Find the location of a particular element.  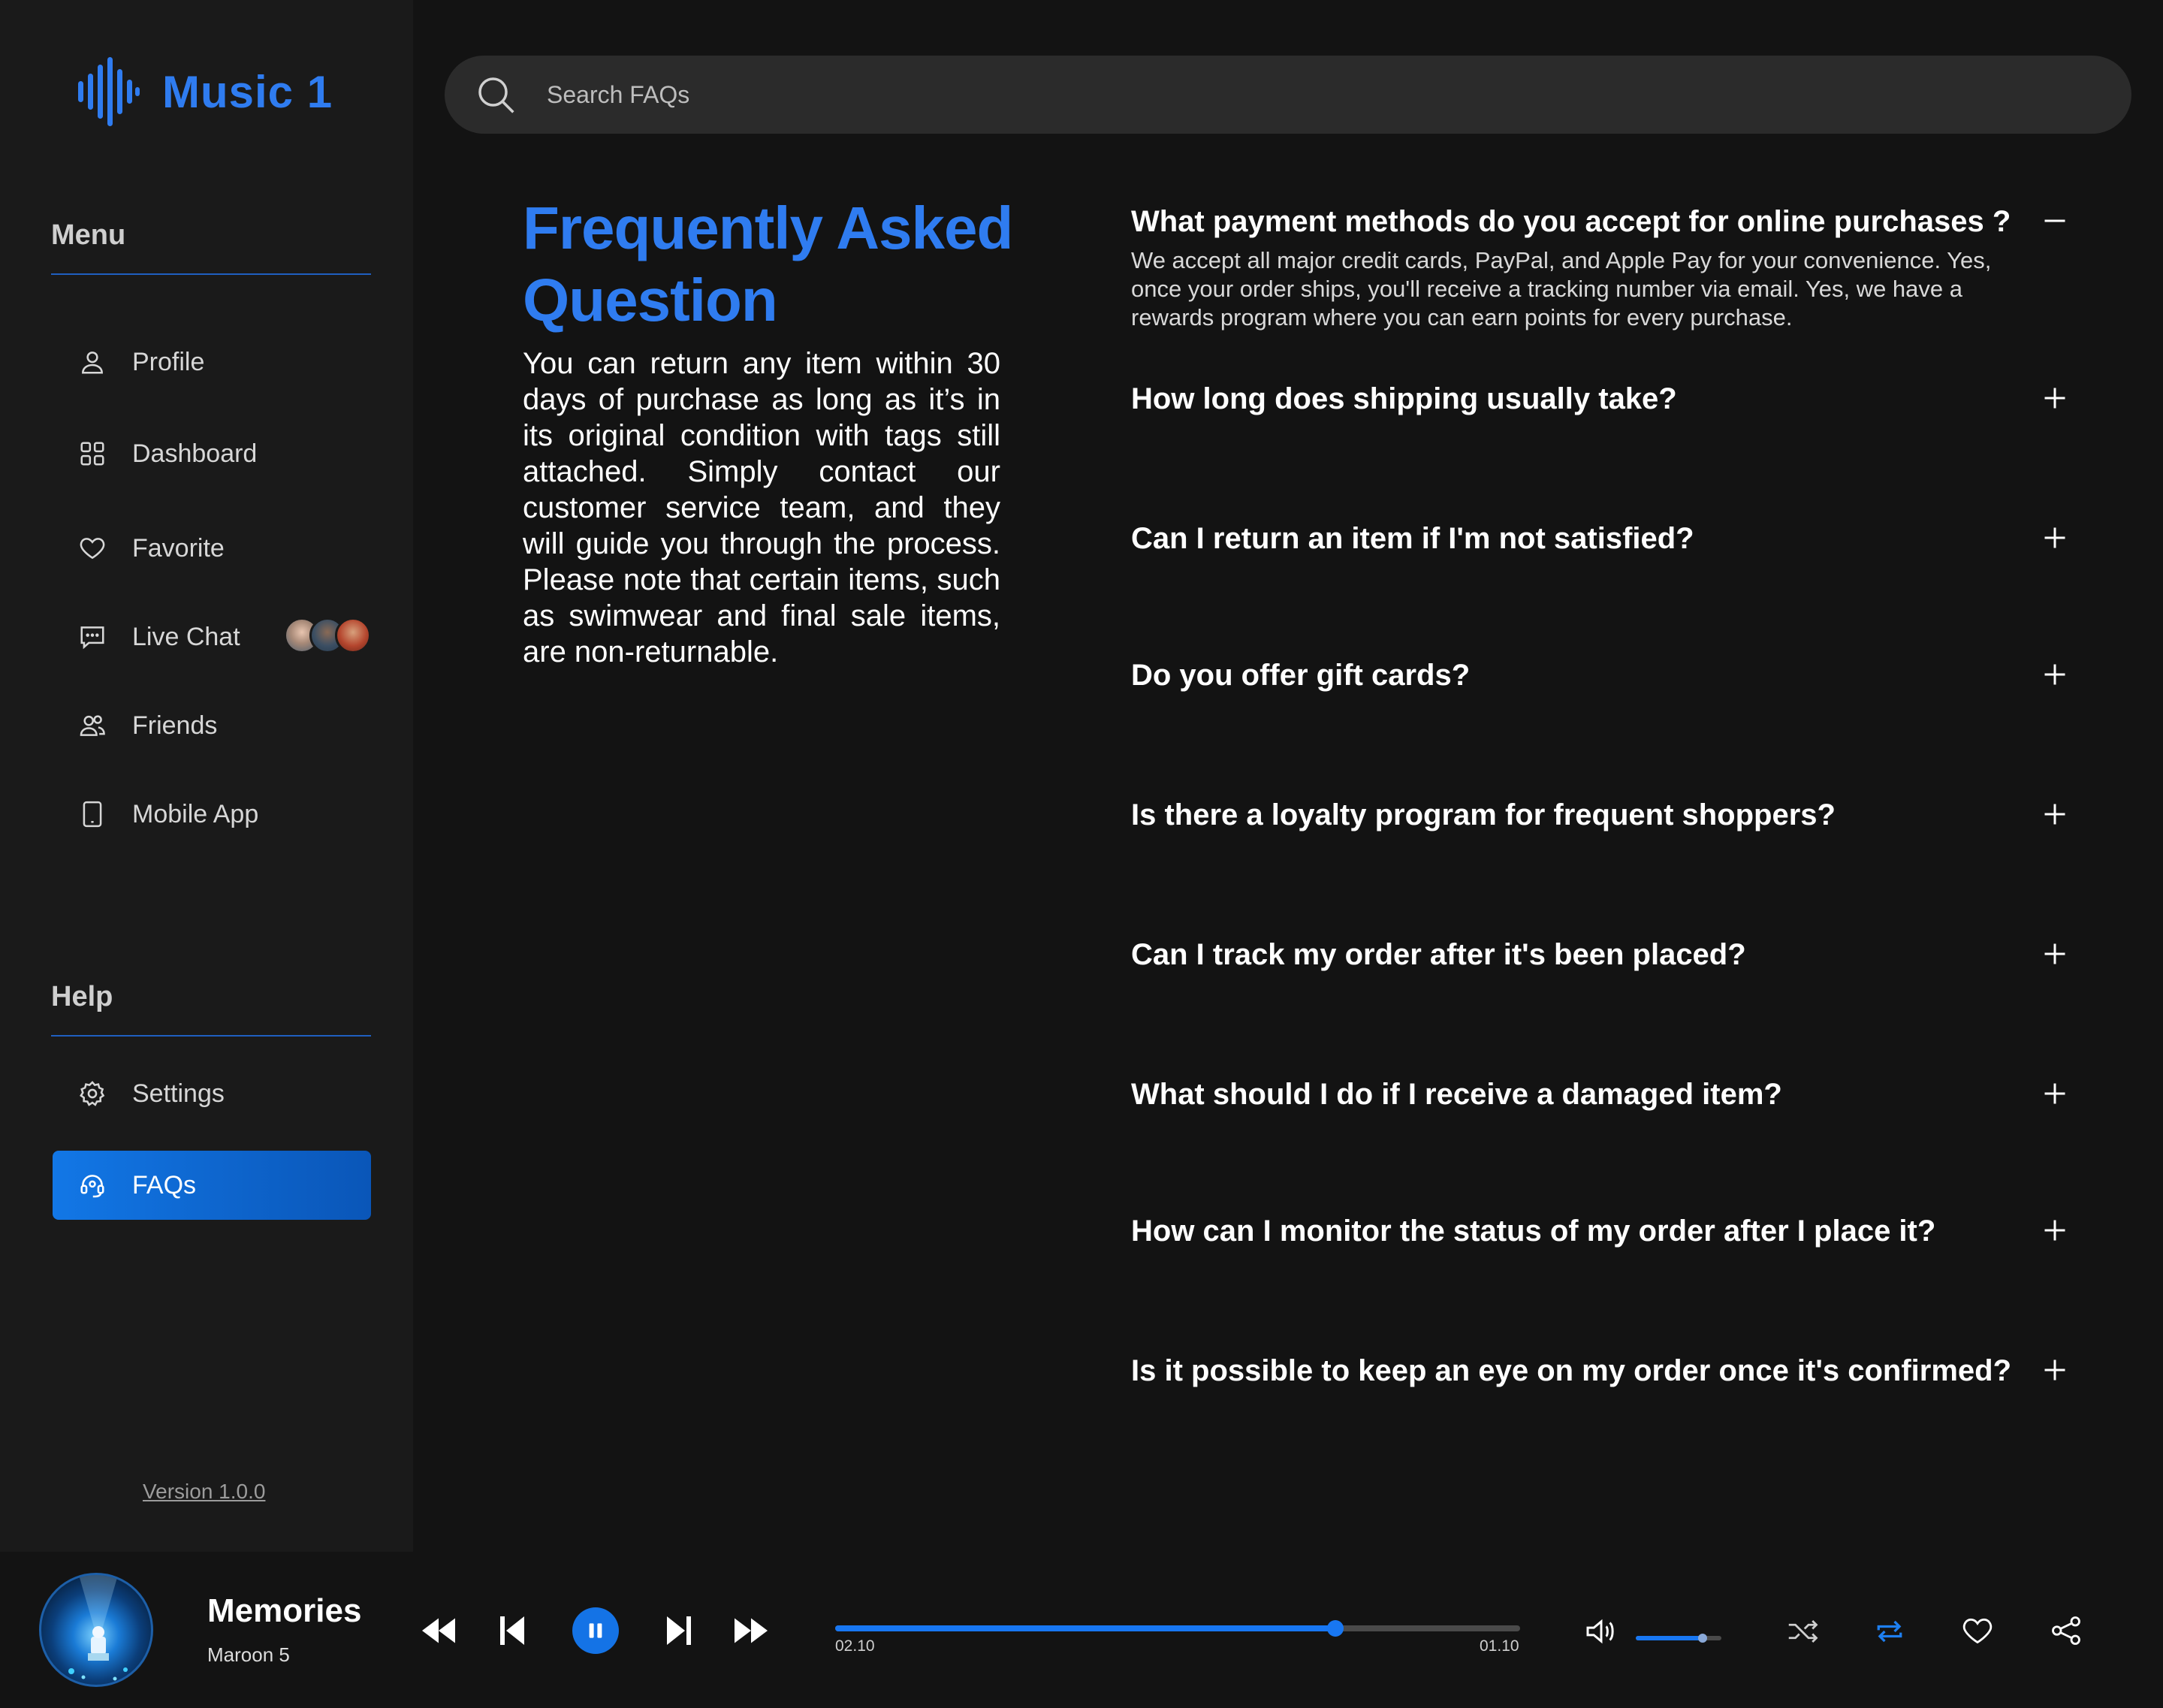

app-logo: Music 1 is located at coordinates (205, 92).